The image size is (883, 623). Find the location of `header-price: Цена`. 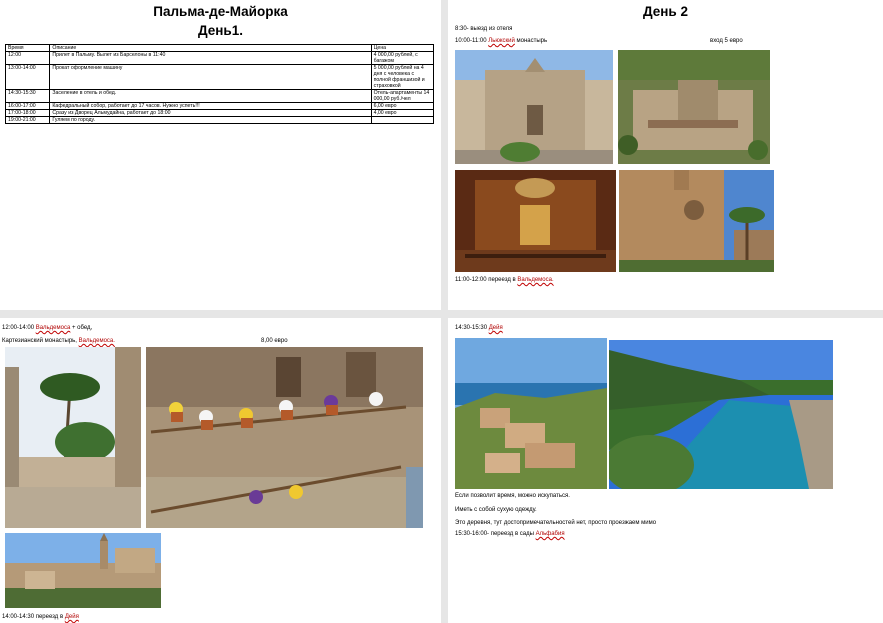

header-price: Цена is located at coordinates (402, 48).